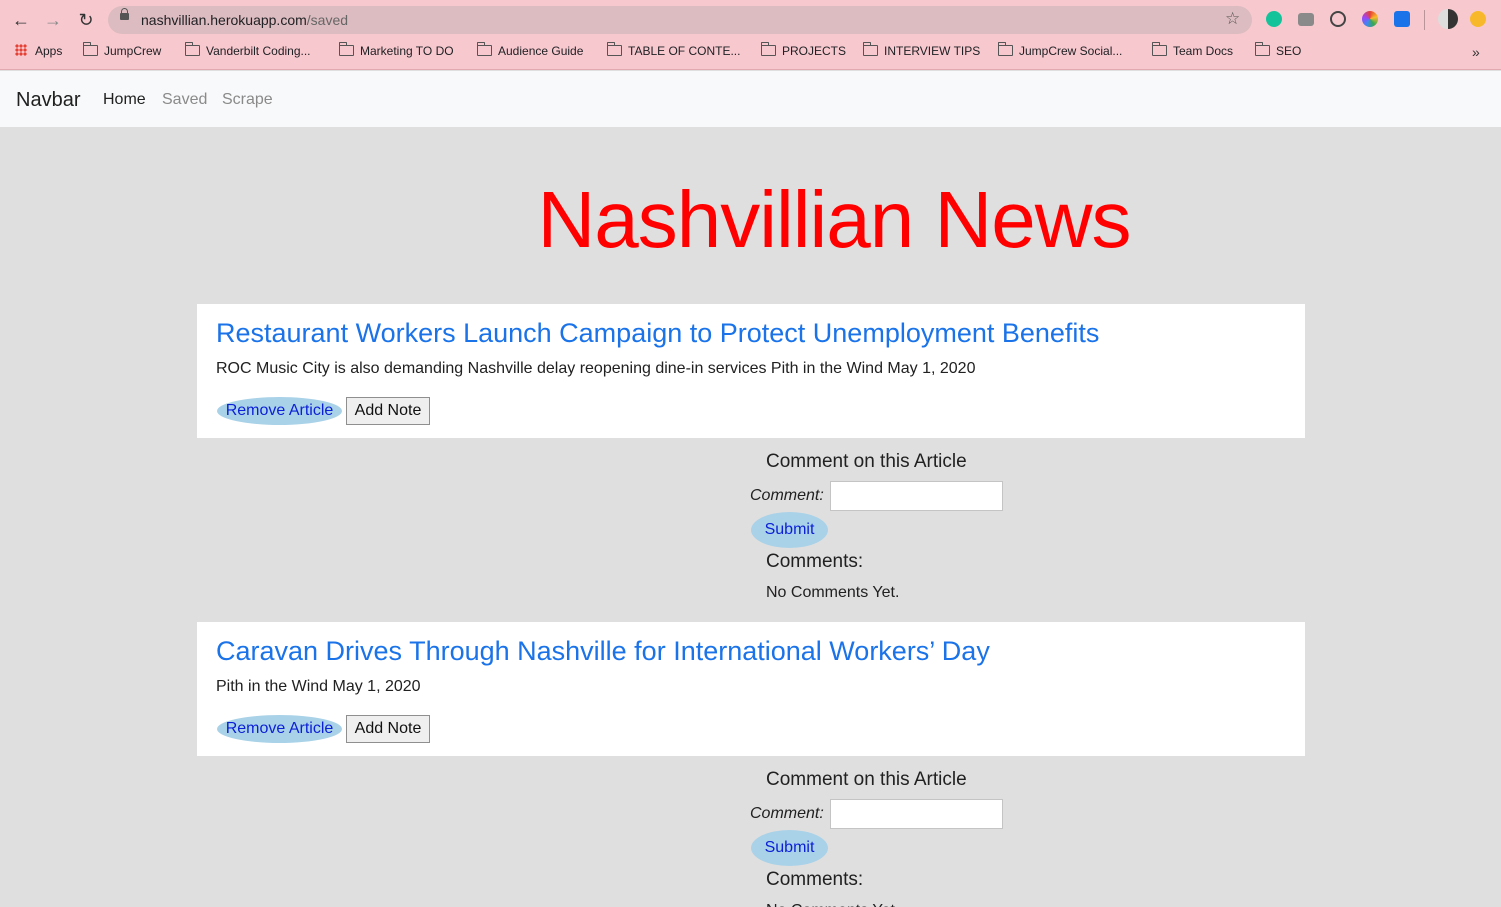 Image resolution: width=1501 pixels, height=907 pixels. Describe the element at coordinates (1448, 19) in the screenshot. I see `profile-avatar` at that location.